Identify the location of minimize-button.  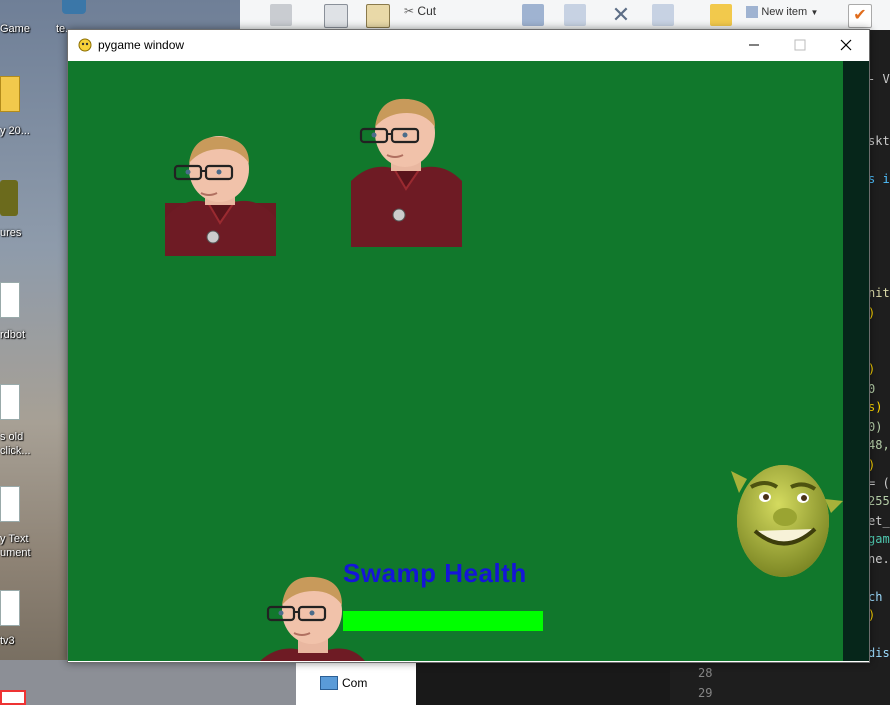
(754, 45).